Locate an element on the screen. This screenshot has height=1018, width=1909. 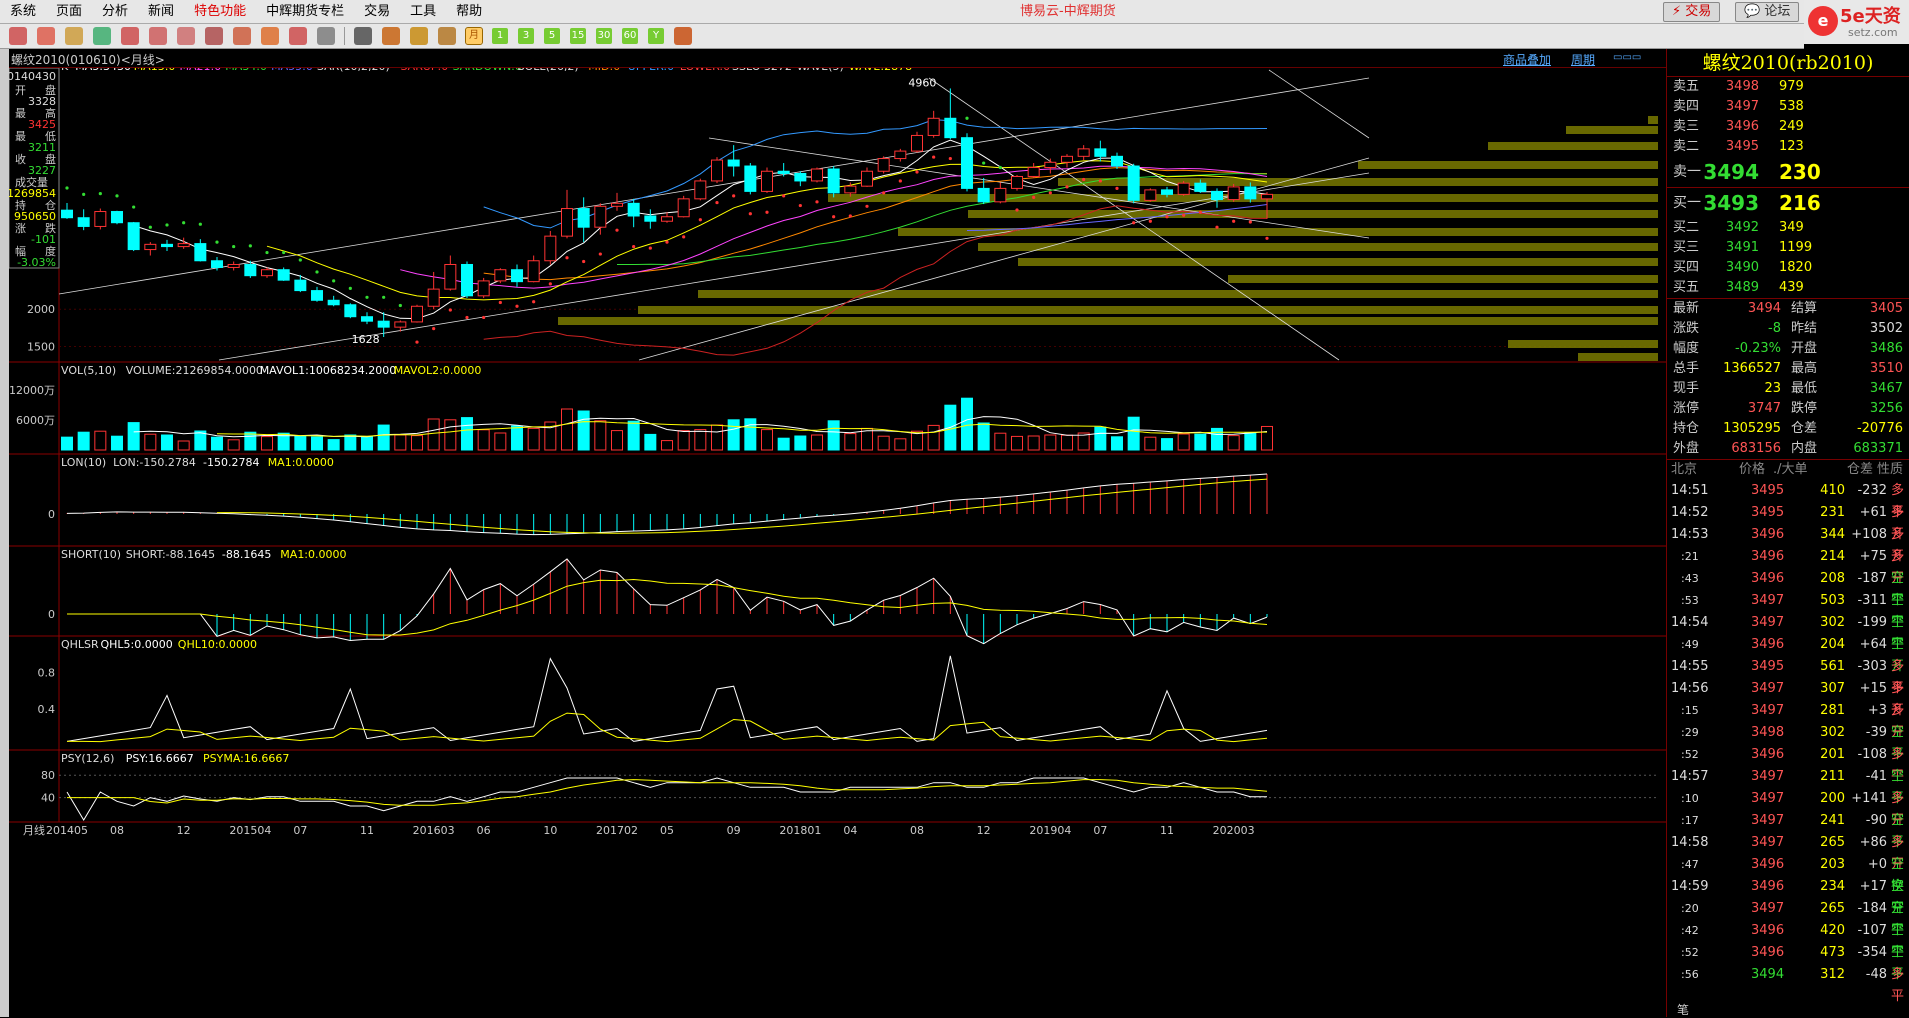
bid-row: 买四 3490 1820 is located at coordinates (1788, 268).